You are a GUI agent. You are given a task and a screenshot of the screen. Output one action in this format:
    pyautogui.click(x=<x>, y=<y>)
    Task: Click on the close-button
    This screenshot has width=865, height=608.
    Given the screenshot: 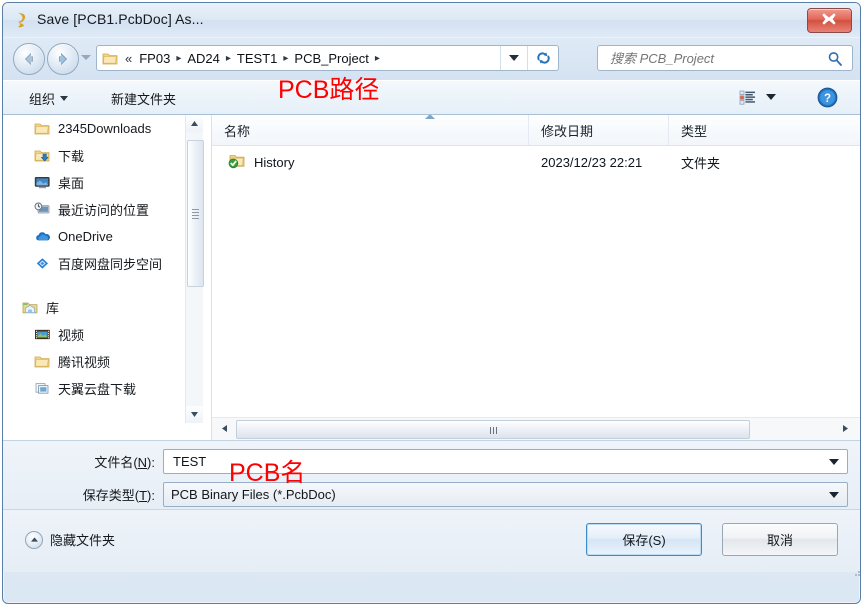 What is the action you would take?
    pyautogui.click(x=829, y=20)
    